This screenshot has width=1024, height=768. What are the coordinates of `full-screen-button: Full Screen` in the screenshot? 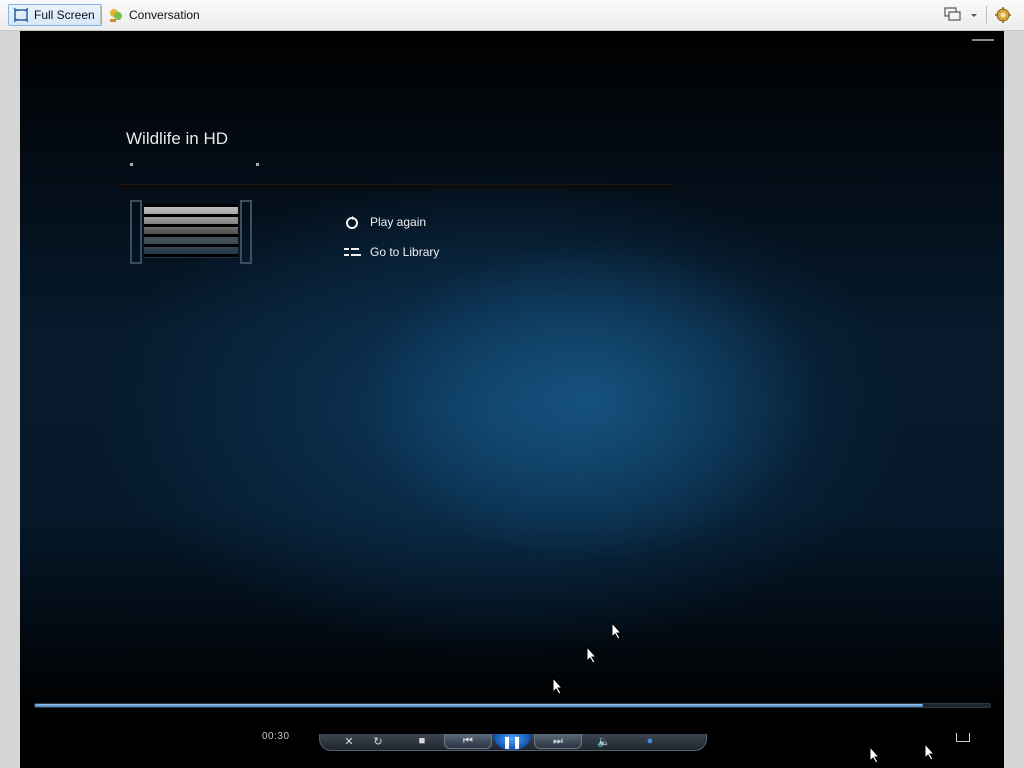 It's located at (55, 15).